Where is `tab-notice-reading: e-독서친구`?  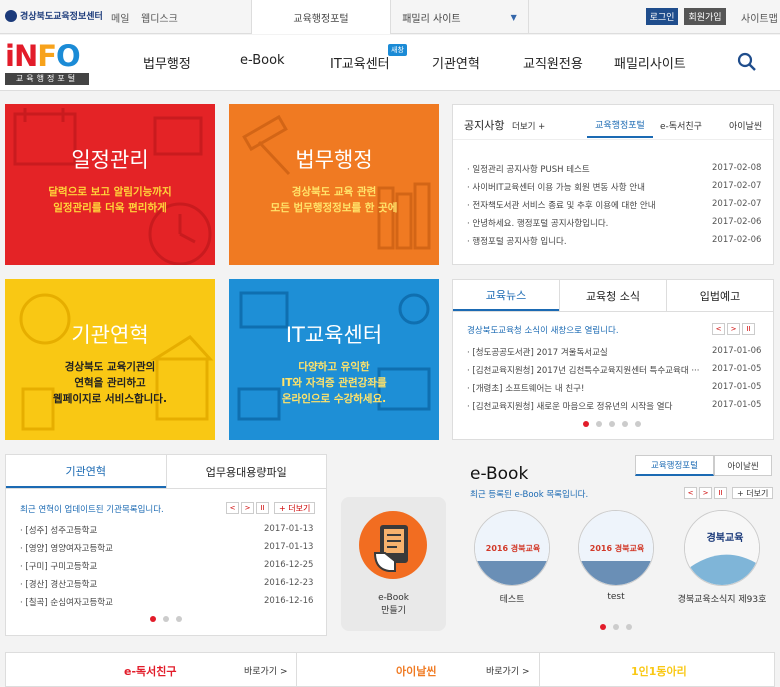 tab-notice-reading: e-독서친구 is located at coordinates (681, 125).